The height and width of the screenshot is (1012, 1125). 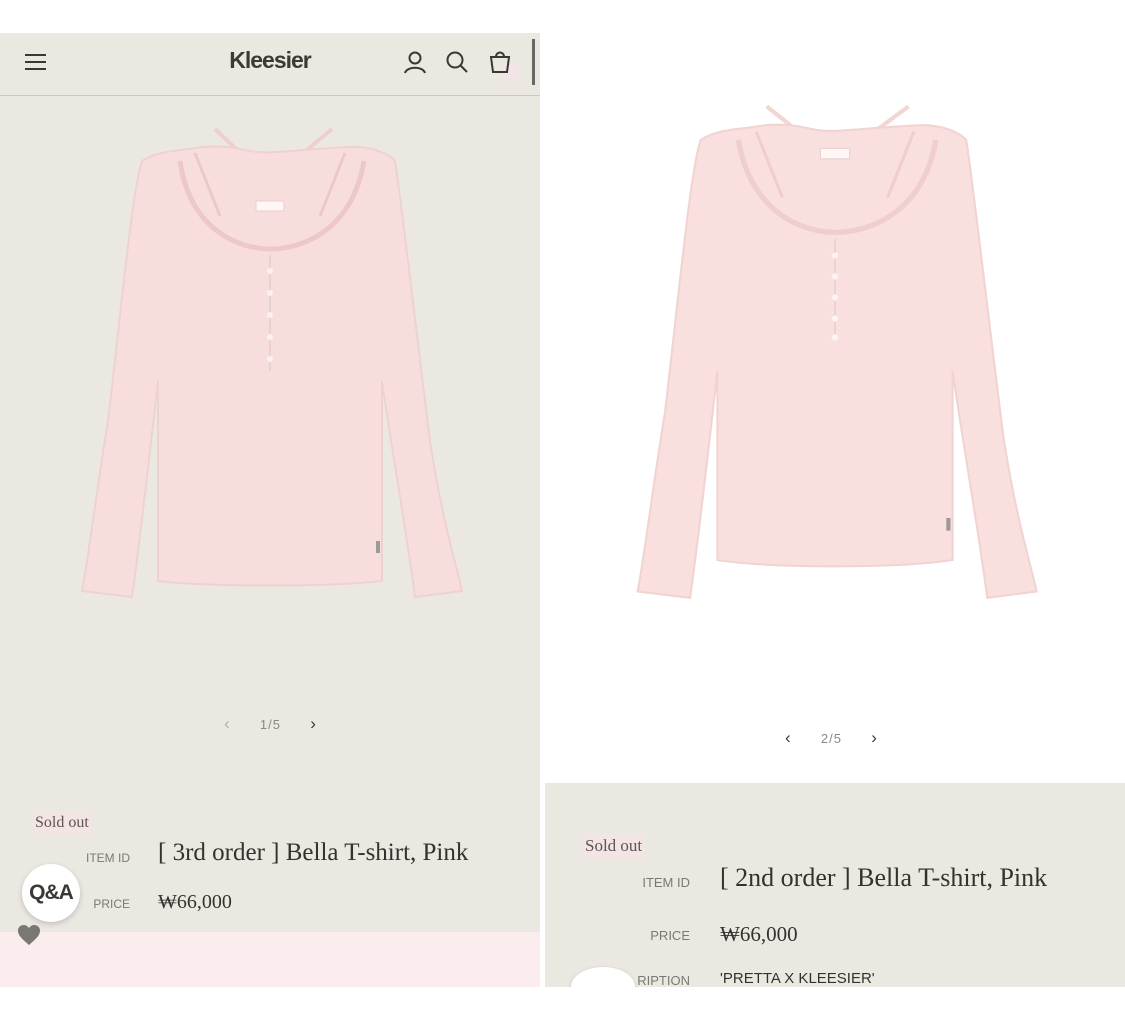 What do you see at coordinates (51, 893) in the screenshot?
I see `qna-button: Q&A` at bounding box center [51, 893].